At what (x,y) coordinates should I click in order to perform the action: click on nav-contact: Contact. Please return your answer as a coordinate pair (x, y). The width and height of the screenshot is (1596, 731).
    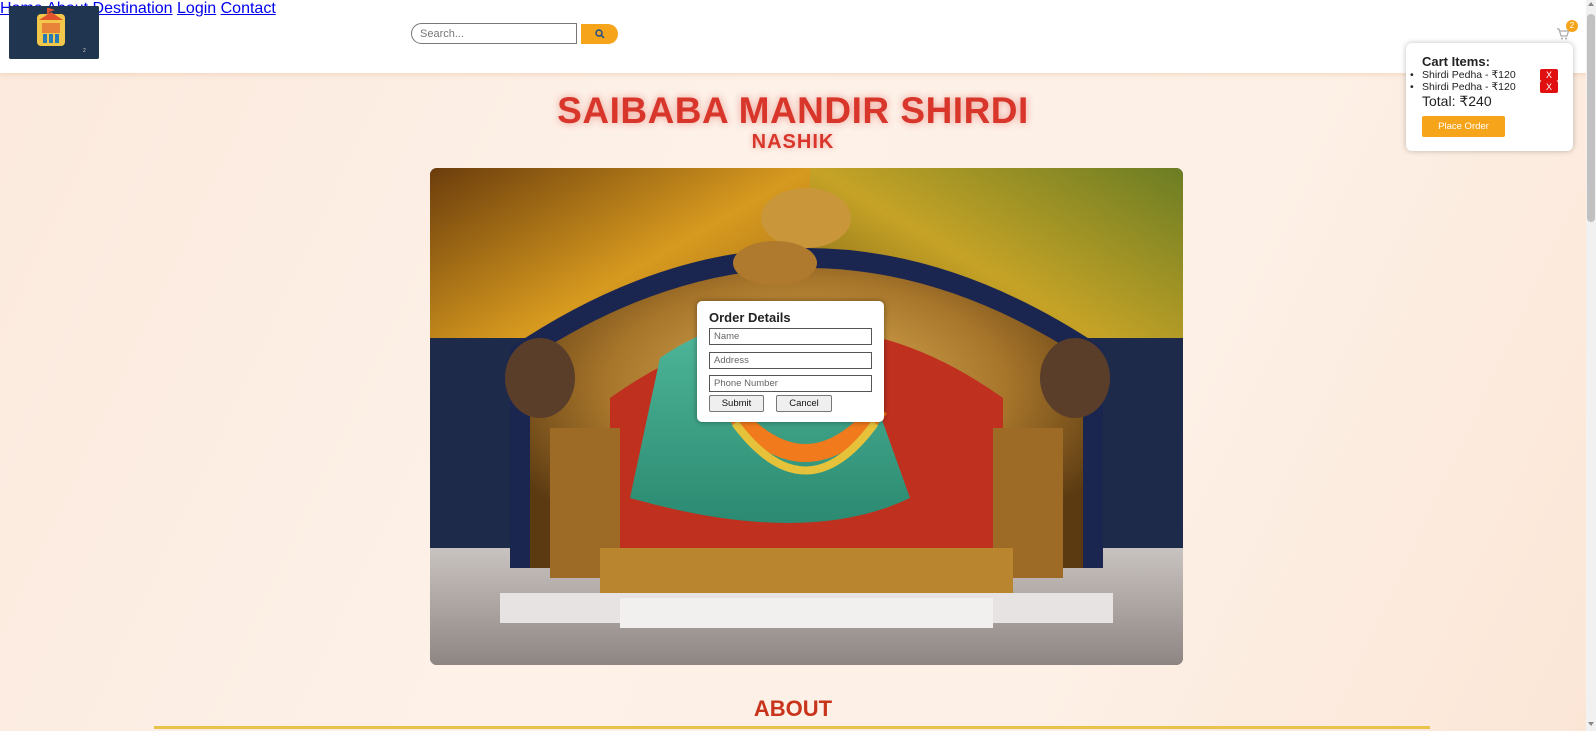
    Looking at the image, I should click on (248, 8).